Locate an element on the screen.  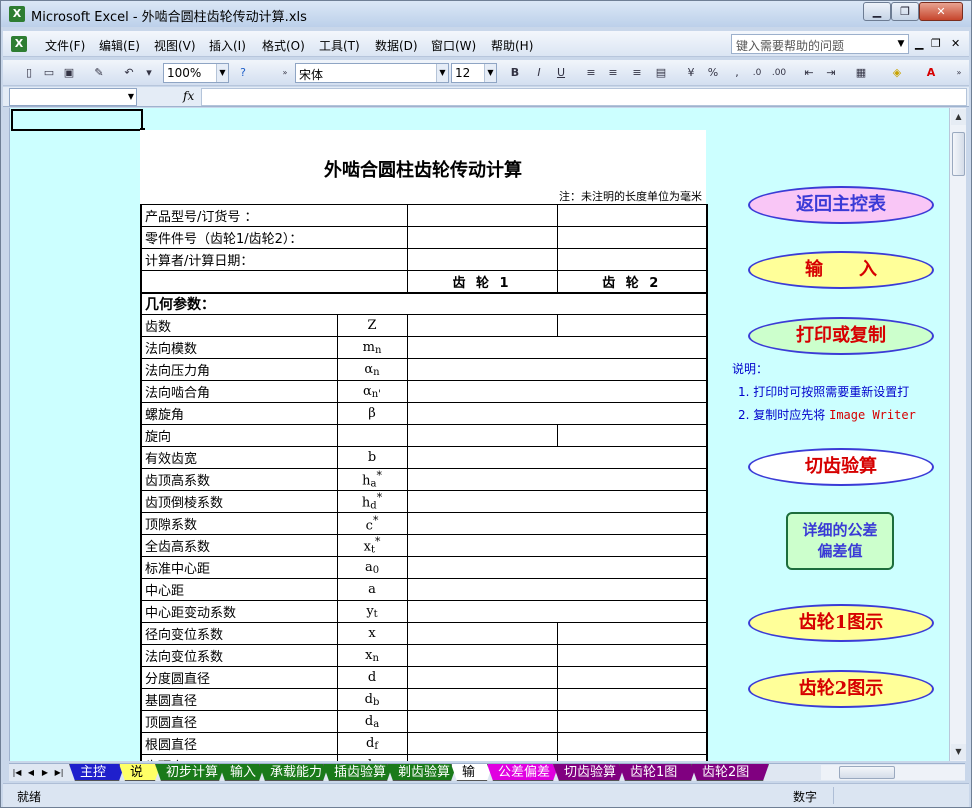
open-icon: ▭ is located at coordinates (49, 73).